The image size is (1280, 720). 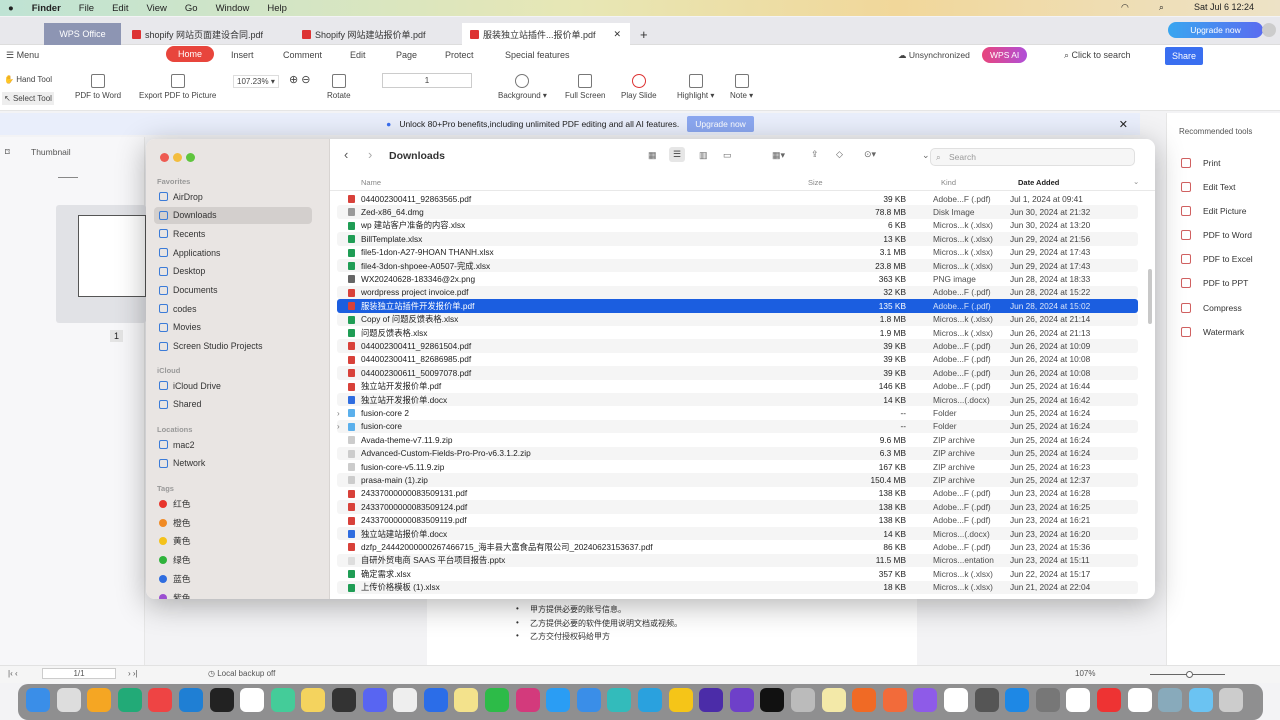 What do you see at coordinates (803, 700) in the screenshot?
I see `dock-system-settings-icon` at bounding box center [803, 700].